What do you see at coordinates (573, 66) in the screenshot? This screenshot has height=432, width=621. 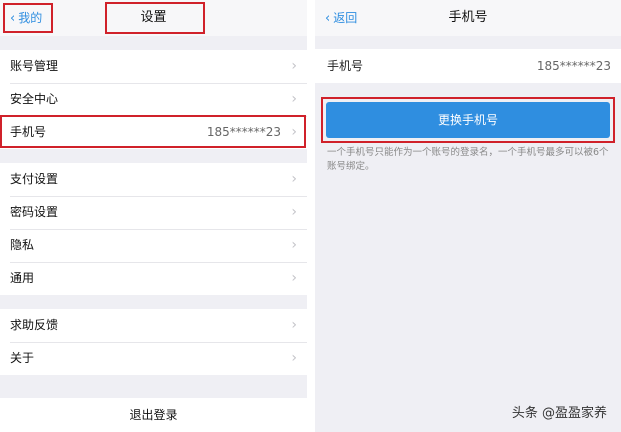 I see `phone-value: 185******23` at bounding box center [573, 66].